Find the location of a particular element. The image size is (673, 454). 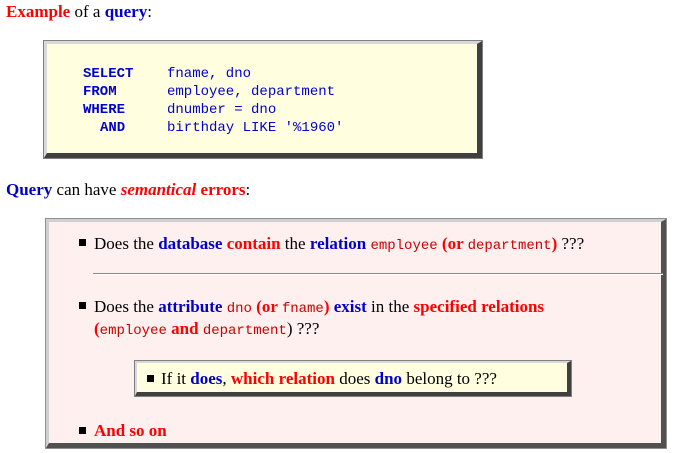

kw-relation: relation is located at coordinates (338, 243).